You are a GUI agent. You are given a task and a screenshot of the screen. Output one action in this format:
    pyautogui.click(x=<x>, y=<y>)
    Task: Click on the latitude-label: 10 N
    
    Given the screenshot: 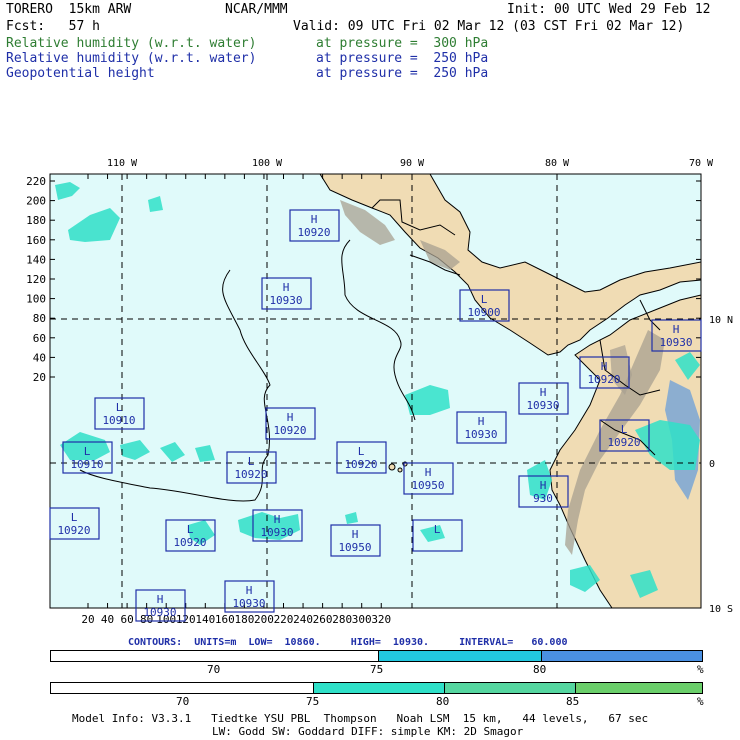 What is the action you would take?
    pyautogui.click(x=721, y=320)
    